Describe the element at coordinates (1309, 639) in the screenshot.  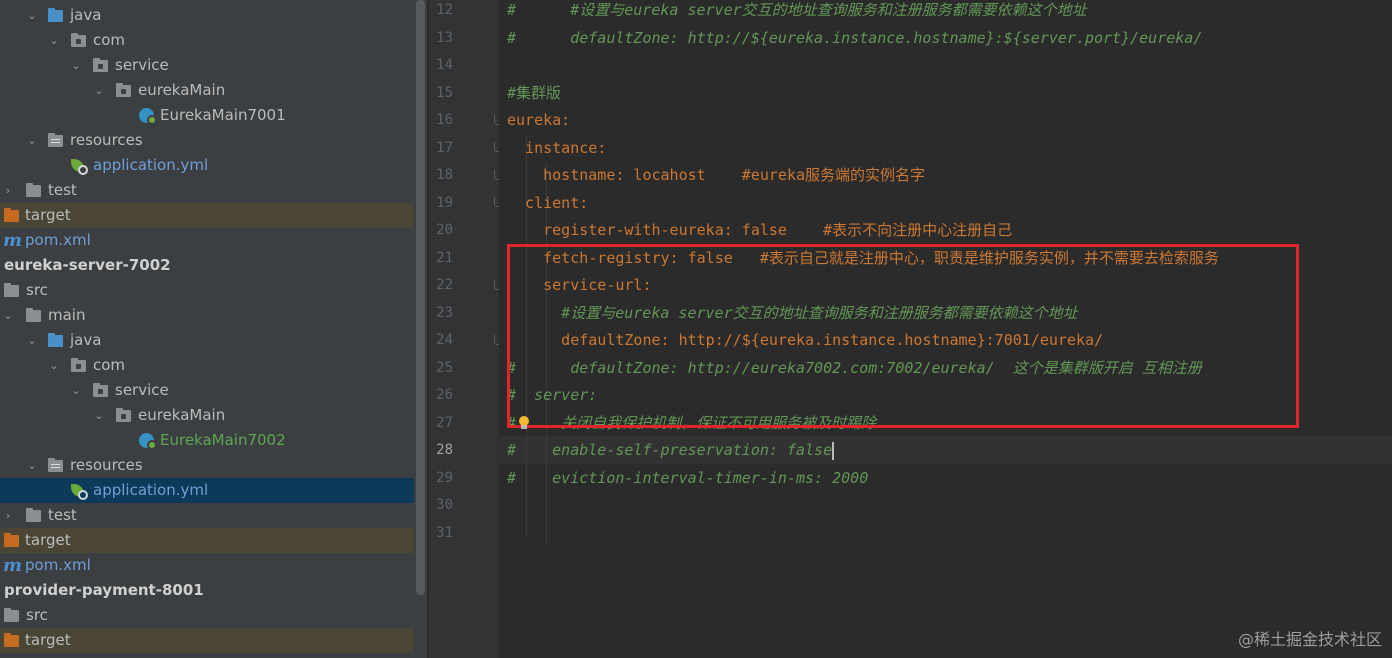
I see `watermark: @稀土掘金技术社区` at that location.